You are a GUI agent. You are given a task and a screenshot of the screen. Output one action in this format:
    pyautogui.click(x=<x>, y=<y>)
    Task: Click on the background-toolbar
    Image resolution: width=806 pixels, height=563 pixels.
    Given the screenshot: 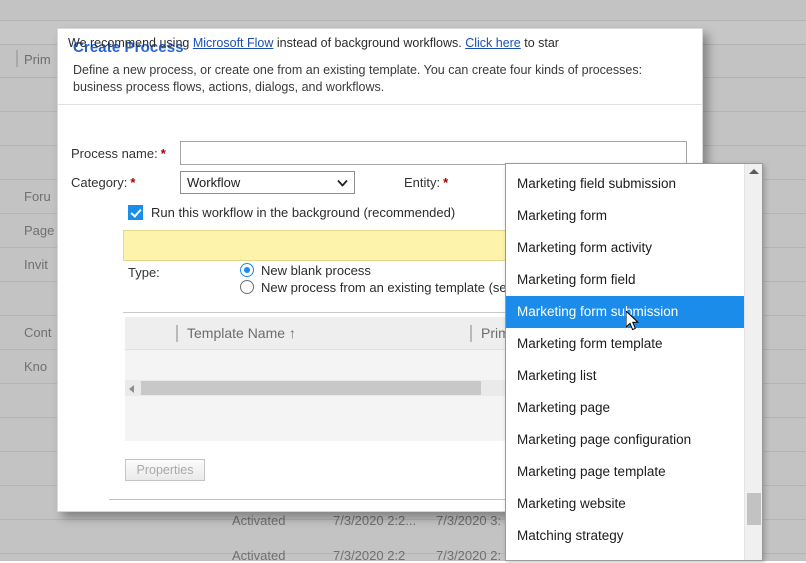 What is the action you would take?
    pyautogui.click(x=403, y=10)
    